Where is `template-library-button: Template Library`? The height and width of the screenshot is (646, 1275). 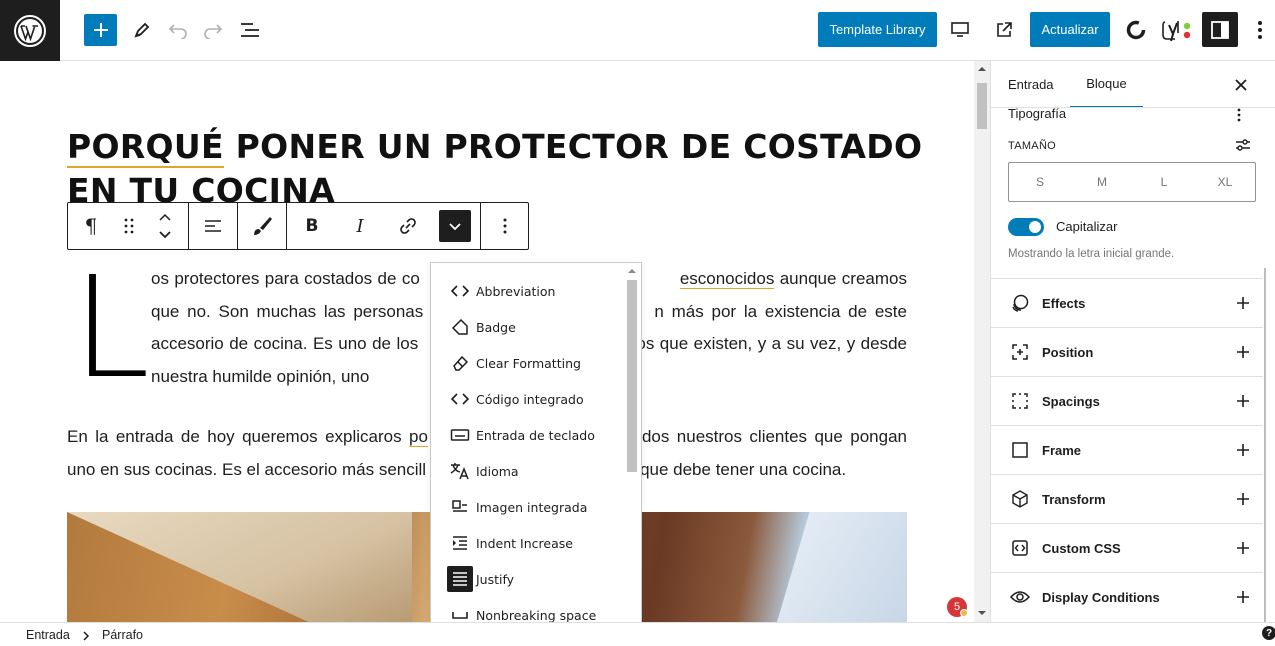 template-library-button: Template Library is located at coordinates (877, 29).